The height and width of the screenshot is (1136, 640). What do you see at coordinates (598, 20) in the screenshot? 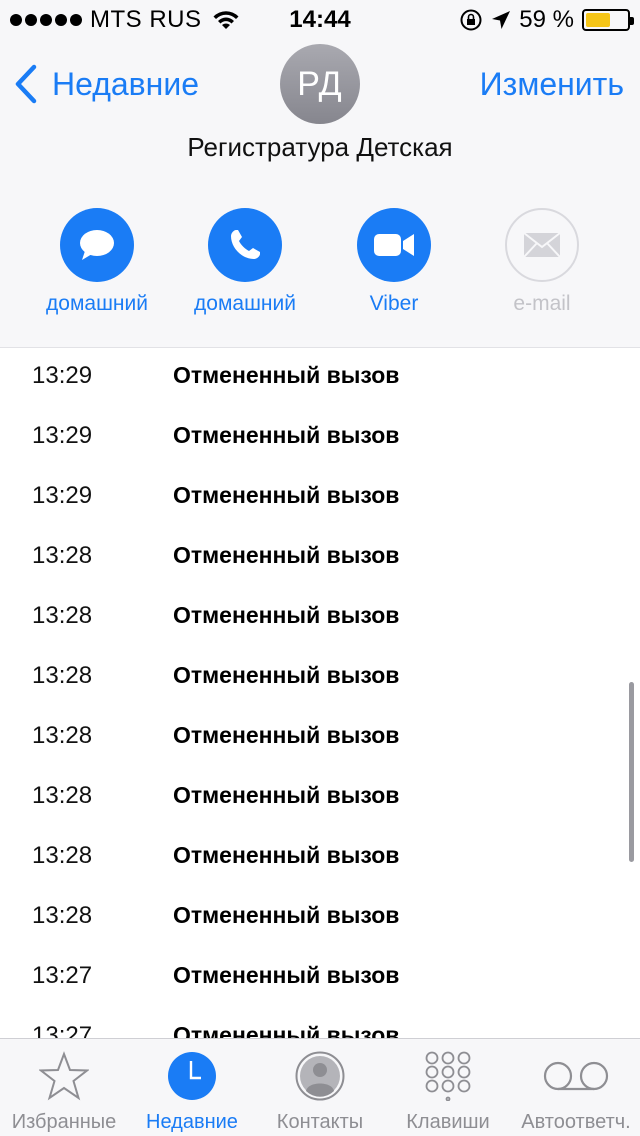
I see `battery-fill` at bounding box center [598, 20].